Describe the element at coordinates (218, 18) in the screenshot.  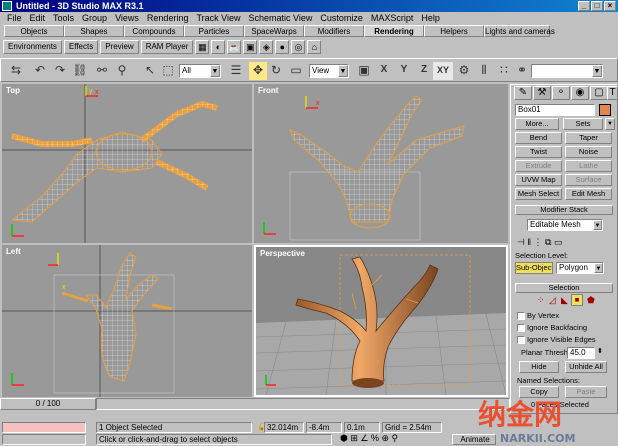
I see `menu-track-view: Track View` at that location.